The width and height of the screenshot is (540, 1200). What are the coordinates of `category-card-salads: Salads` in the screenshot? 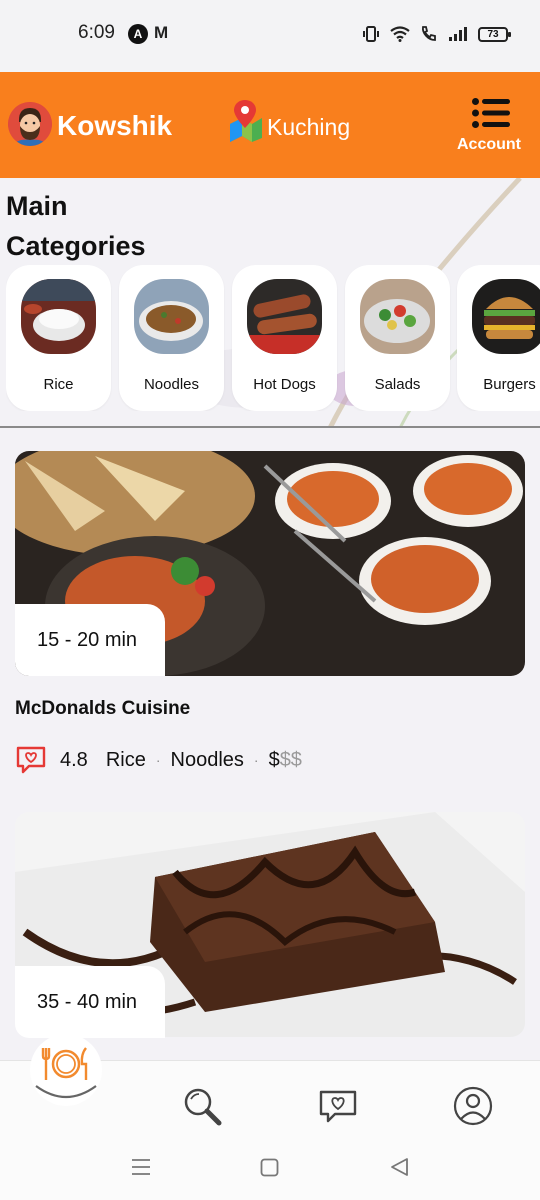 It's located at (397, 338).